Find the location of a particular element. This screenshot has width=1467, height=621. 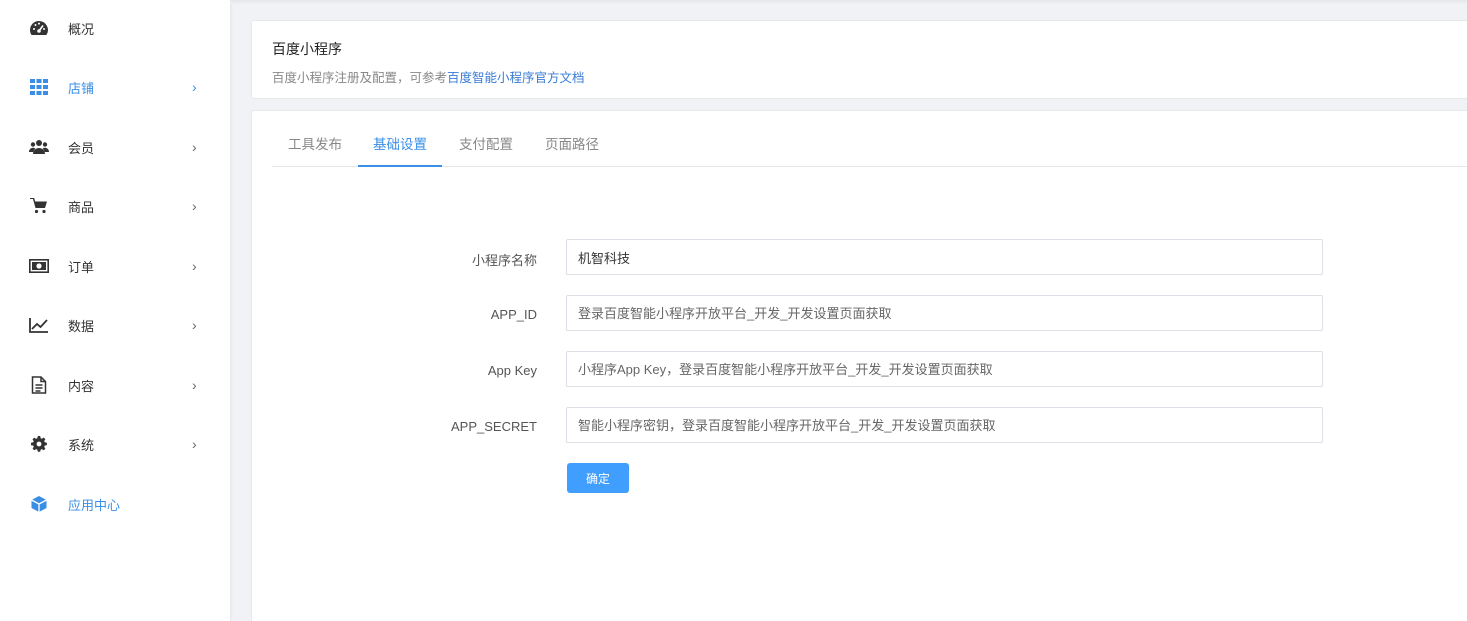

top-shadow is located at coordinates (848, 2).